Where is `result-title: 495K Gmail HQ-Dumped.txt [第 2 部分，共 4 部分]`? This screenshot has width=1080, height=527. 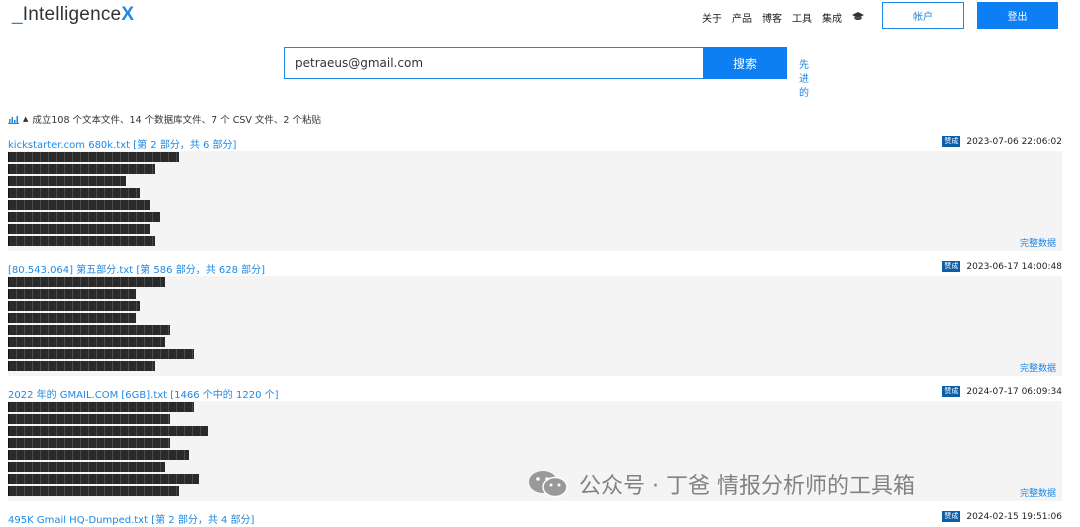
result-title: 495K Gmail HQ-Dumped.txt [第 2 部分，共 4 部分] is located at coordinates (131, 518).